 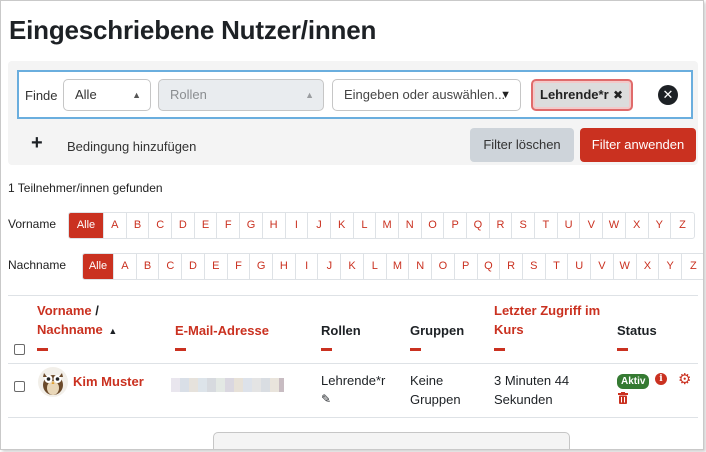 What do you see at coordinates (522, 145) in the screenshot?
I see `clear-filters-button: Filter löschen` at bounding box center [522, 145].